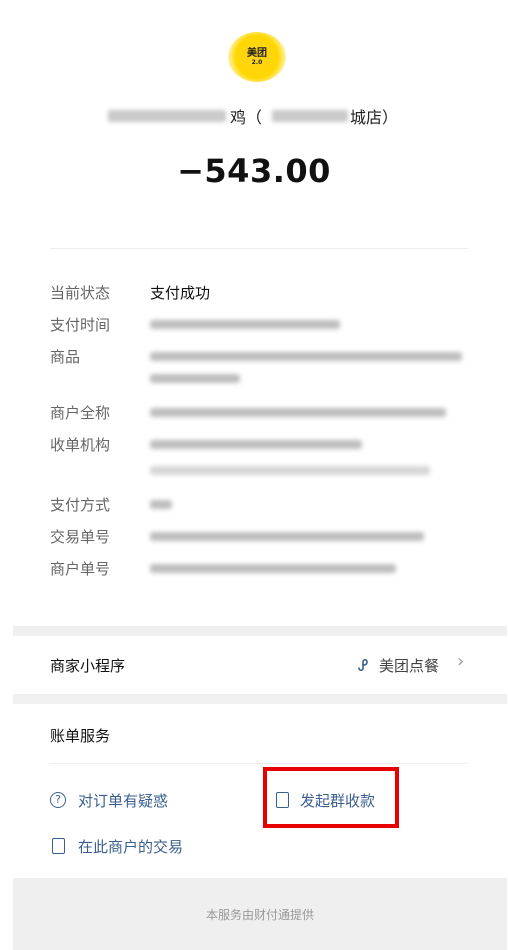 The height and width of the screenshot is (950, 508). I want to click on mini-program-app-name: 美团点餐, so click(409, 666).